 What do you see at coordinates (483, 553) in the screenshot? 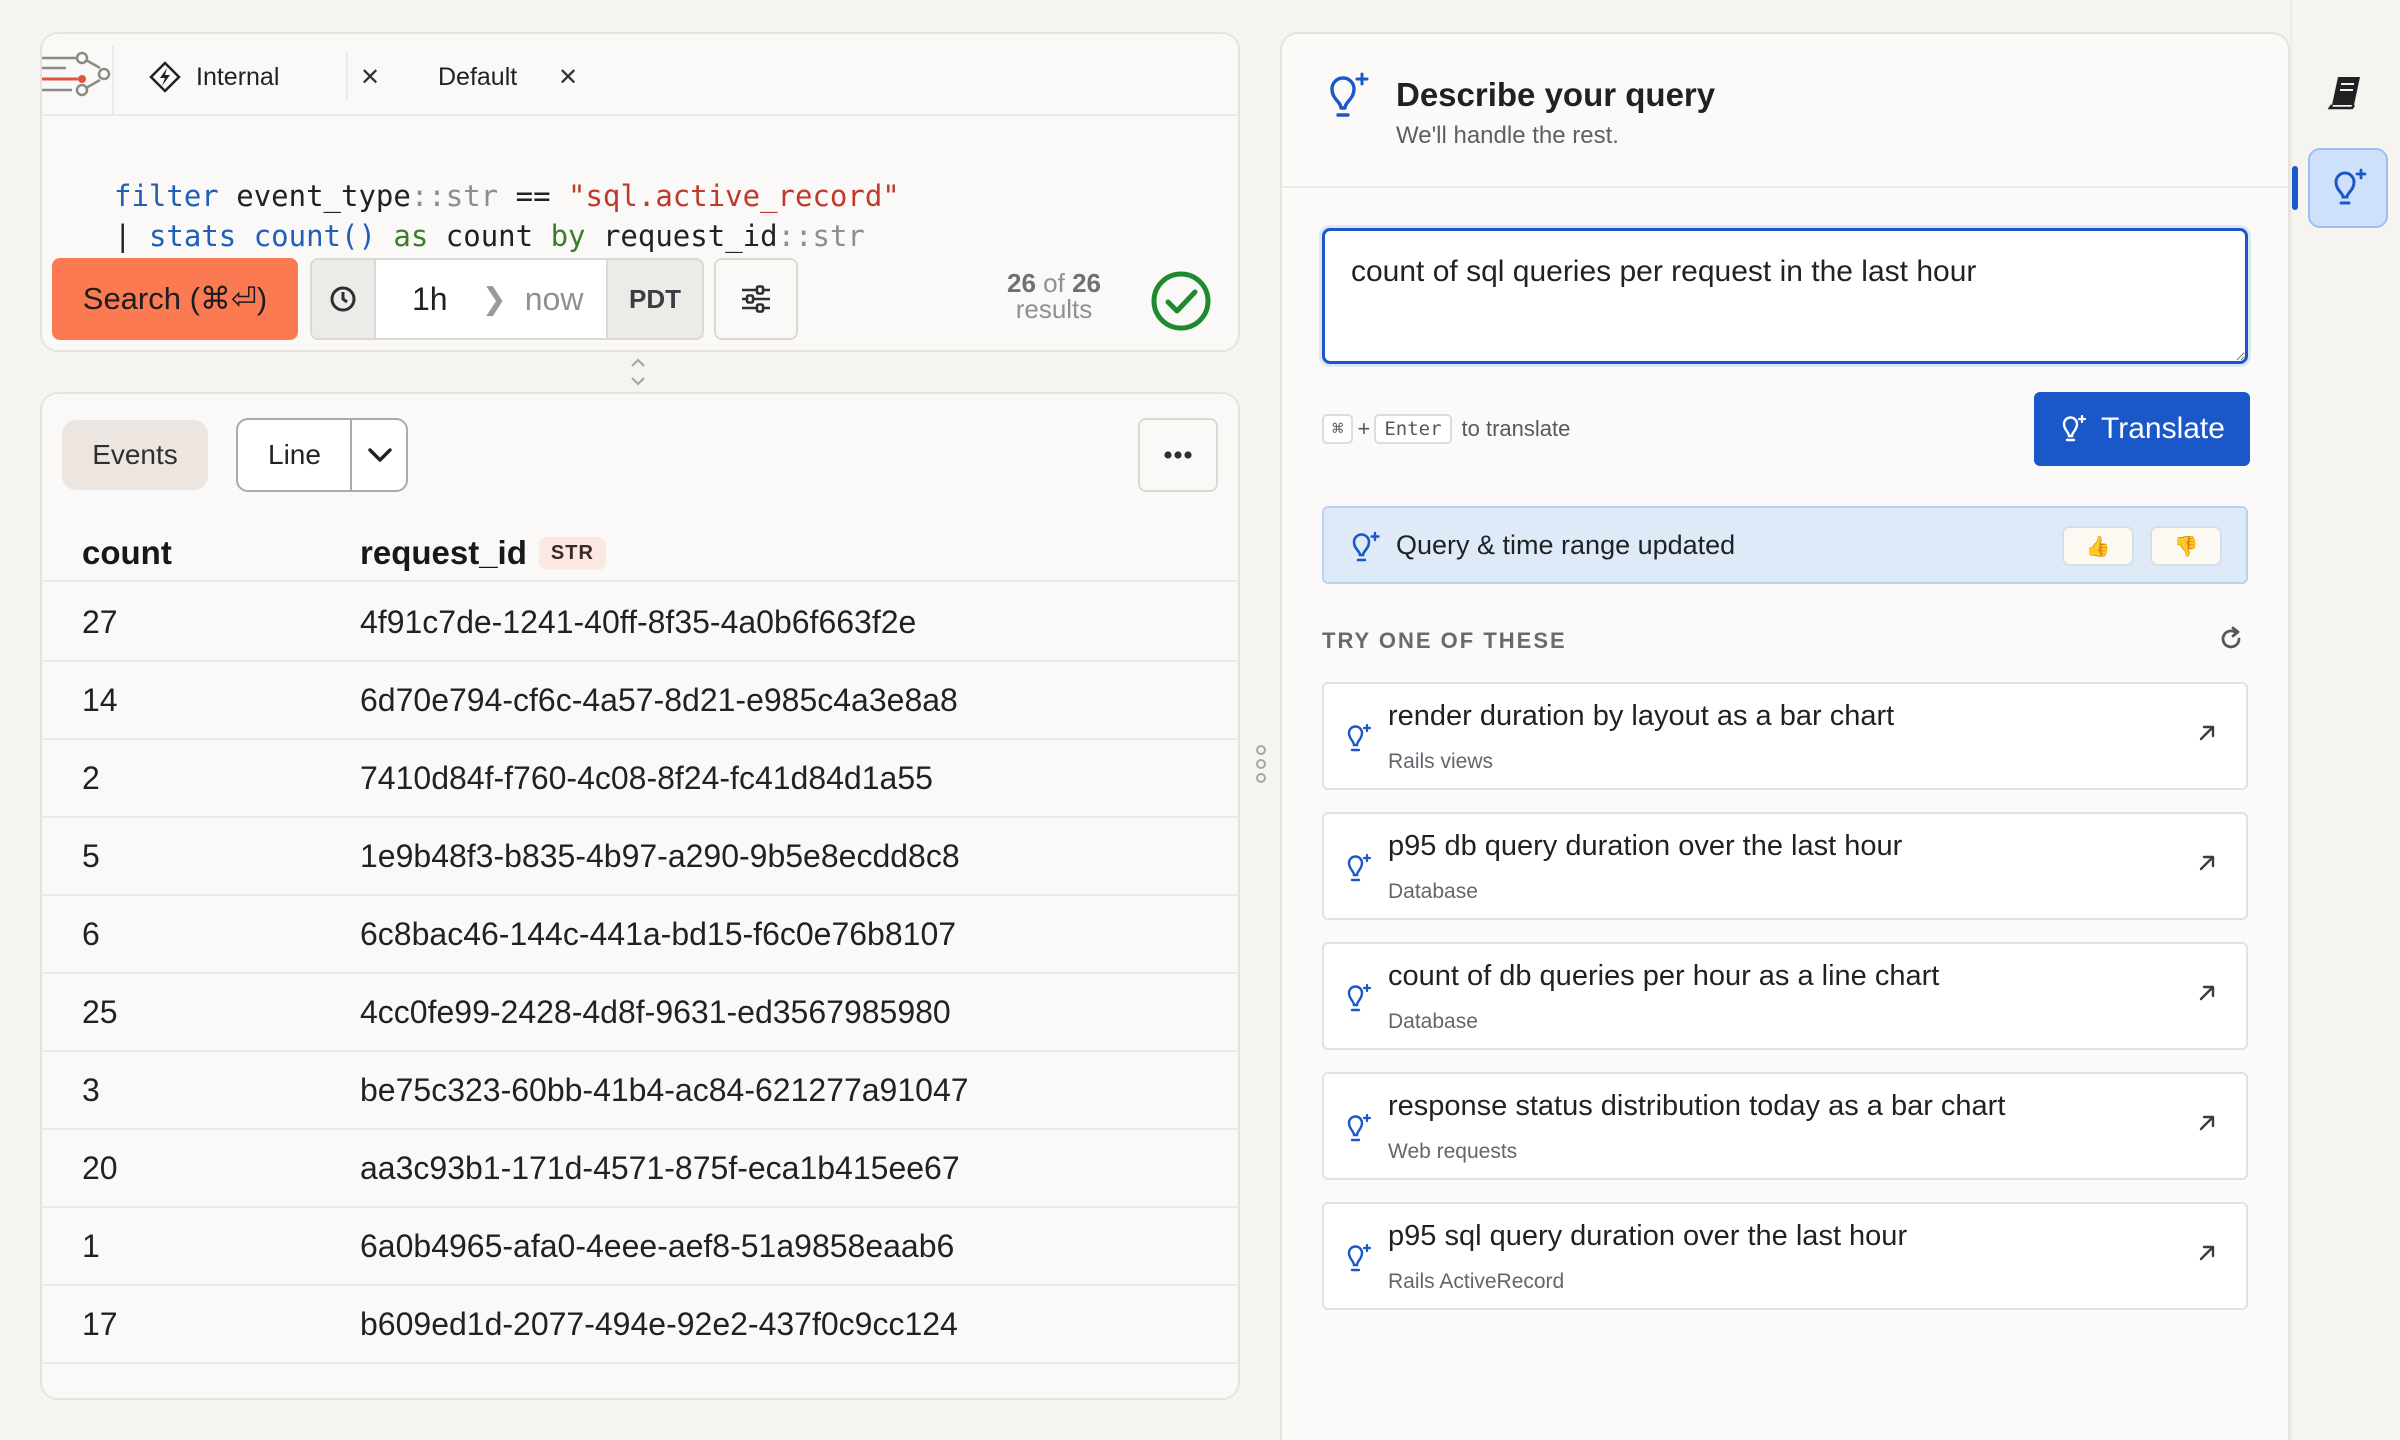
I see `column-header-request-id: request_id STR` at bounding box center [483, 553].